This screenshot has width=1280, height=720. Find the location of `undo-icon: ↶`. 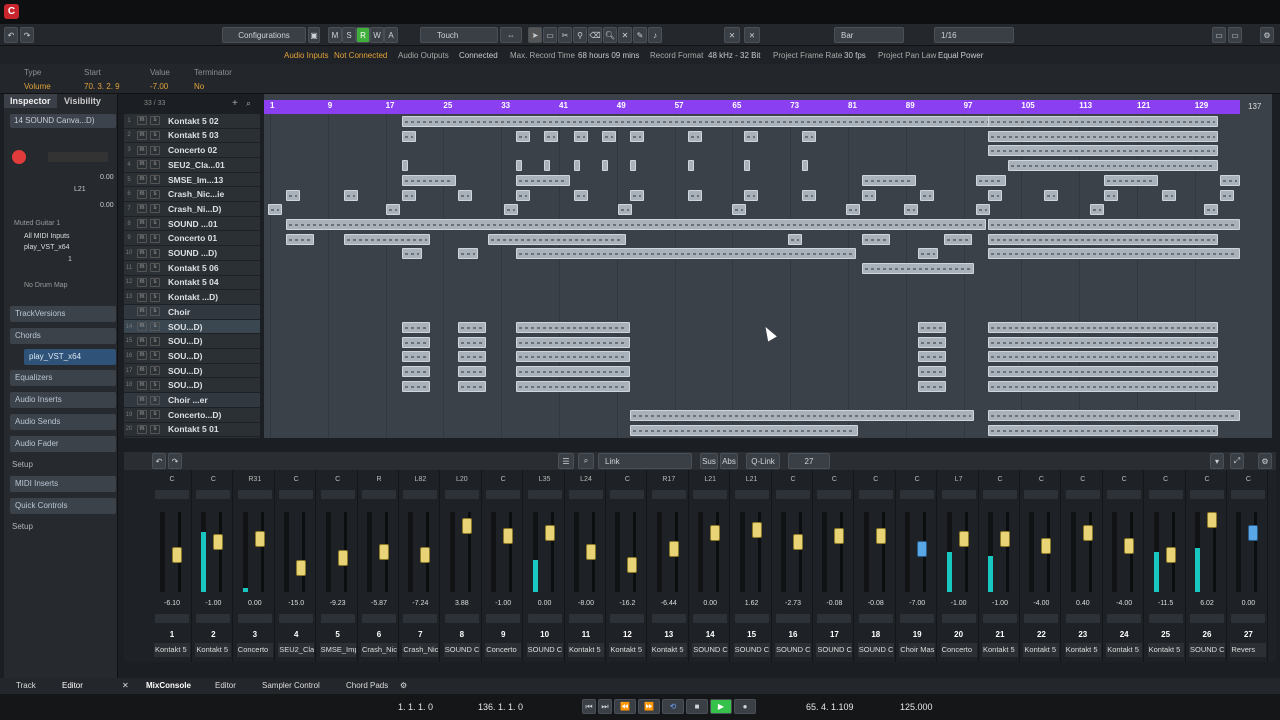

undo-icon: ↶ is located at coordinates (11, 35).